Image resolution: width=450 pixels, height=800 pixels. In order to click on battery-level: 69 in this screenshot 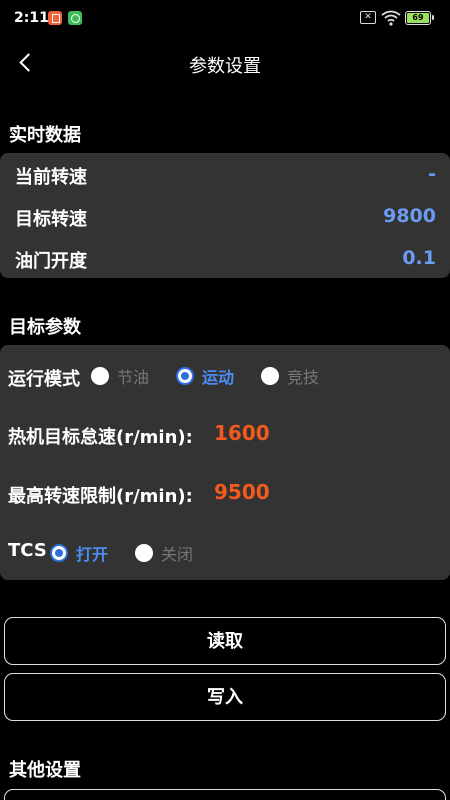, I will do `click(418, 18)`.